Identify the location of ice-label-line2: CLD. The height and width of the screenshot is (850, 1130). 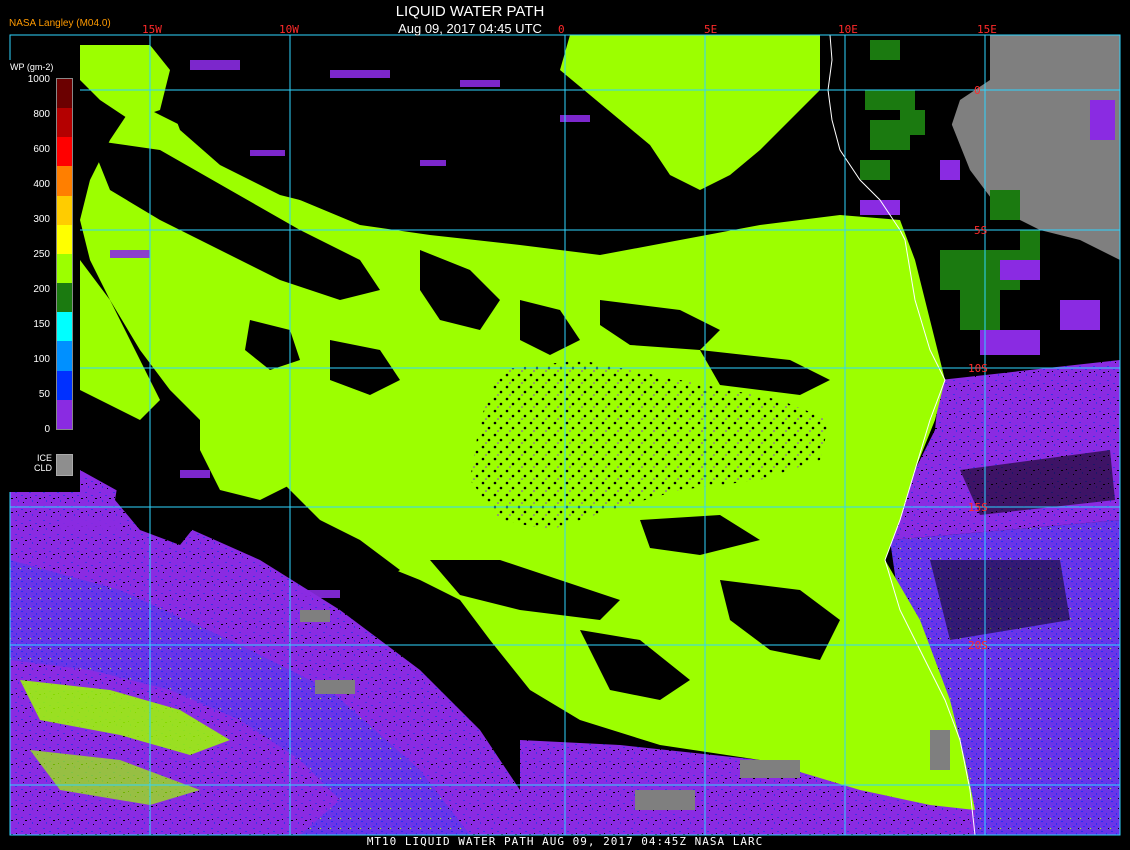
(42, 468).